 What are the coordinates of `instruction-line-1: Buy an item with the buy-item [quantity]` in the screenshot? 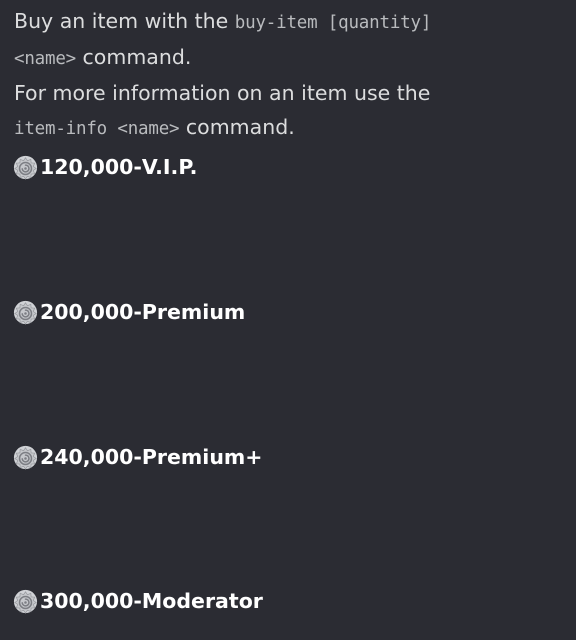 It's located at (288, 22).